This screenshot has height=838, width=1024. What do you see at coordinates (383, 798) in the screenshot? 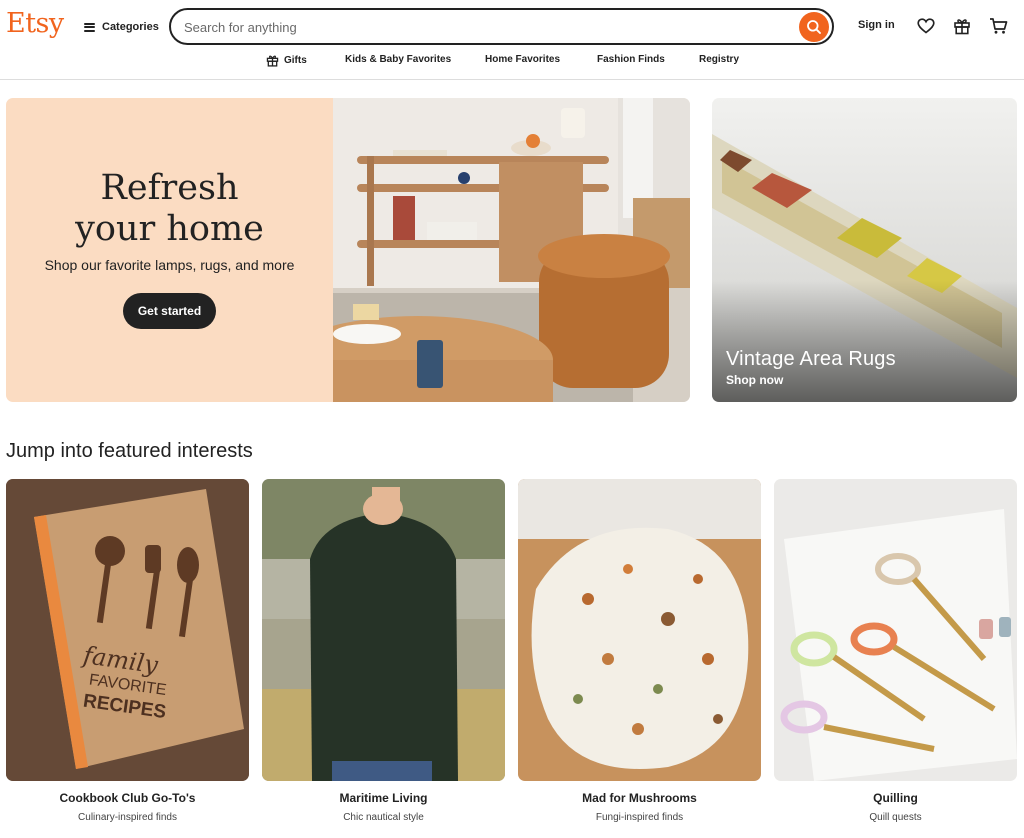
I see `card-title: Maritime Living` at bounding box center [383, 798].